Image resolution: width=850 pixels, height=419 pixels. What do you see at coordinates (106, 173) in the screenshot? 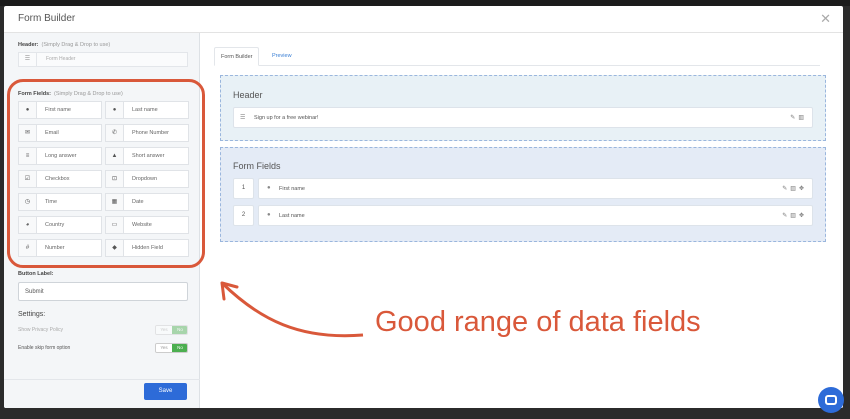
I see `annotation-highlight-ring` at bounding box center [106, 173].